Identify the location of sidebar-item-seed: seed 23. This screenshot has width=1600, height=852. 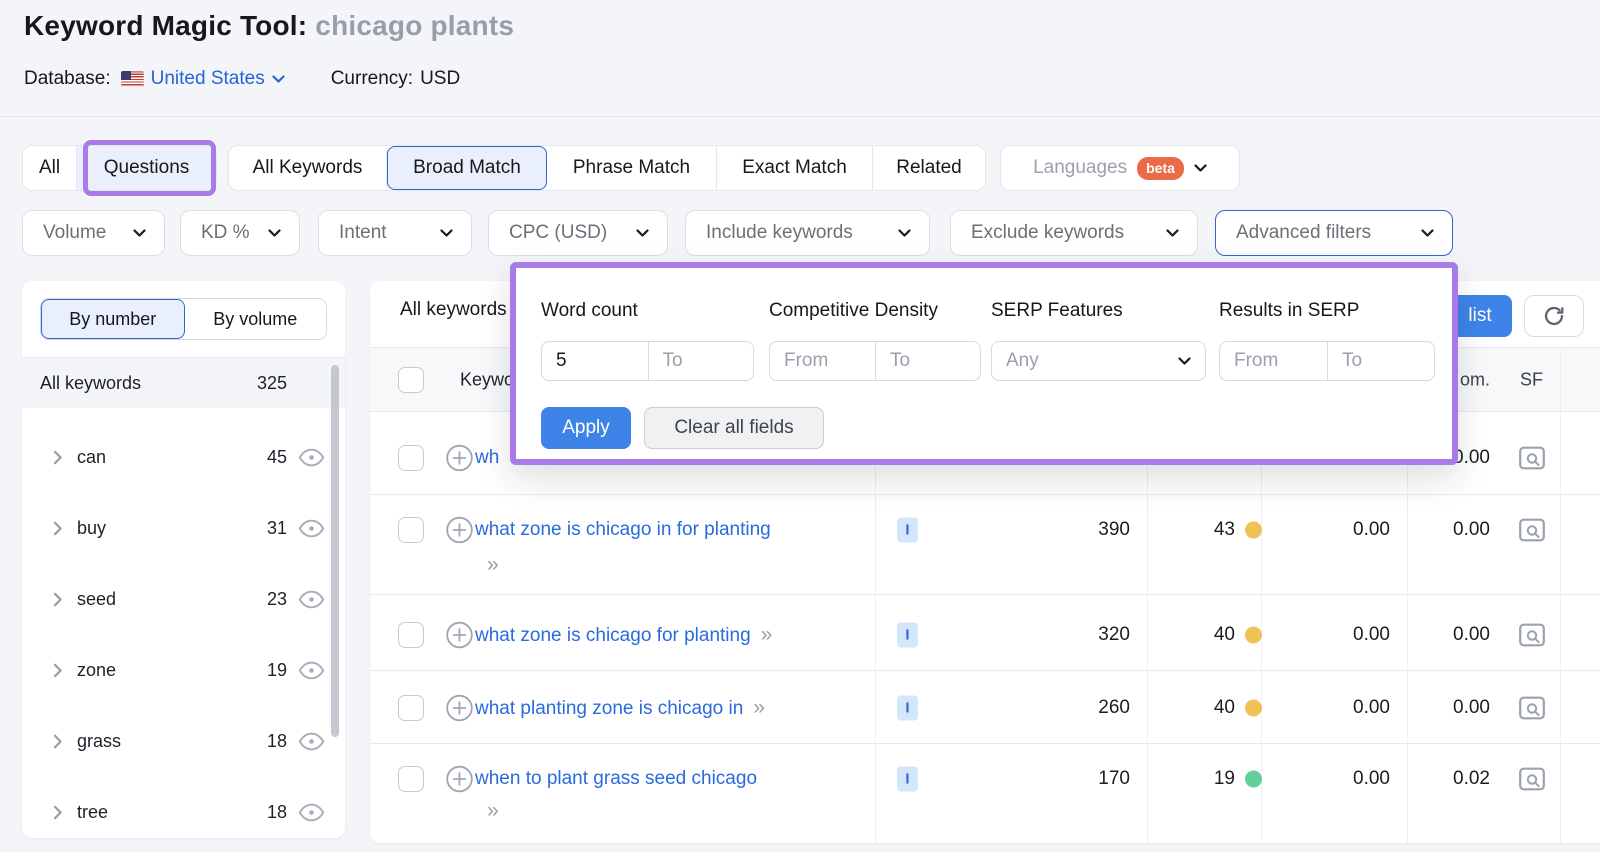
(183, 599).